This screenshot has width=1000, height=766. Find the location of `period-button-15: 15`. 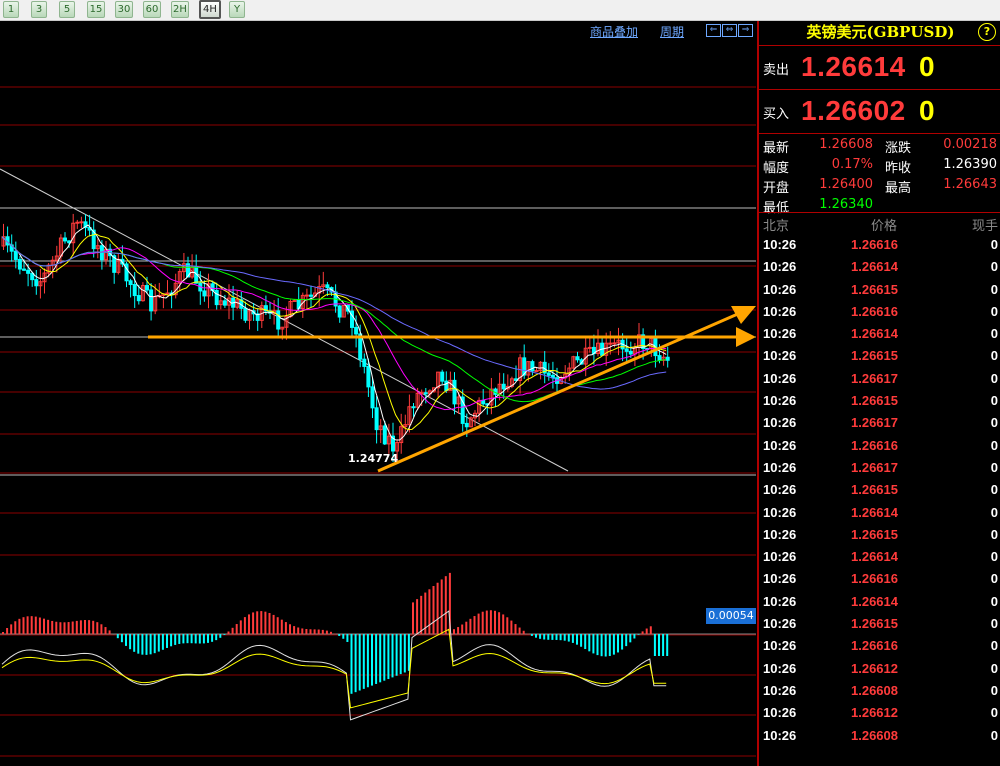

period-button-15: 15 is located at coordinates (96, 9).